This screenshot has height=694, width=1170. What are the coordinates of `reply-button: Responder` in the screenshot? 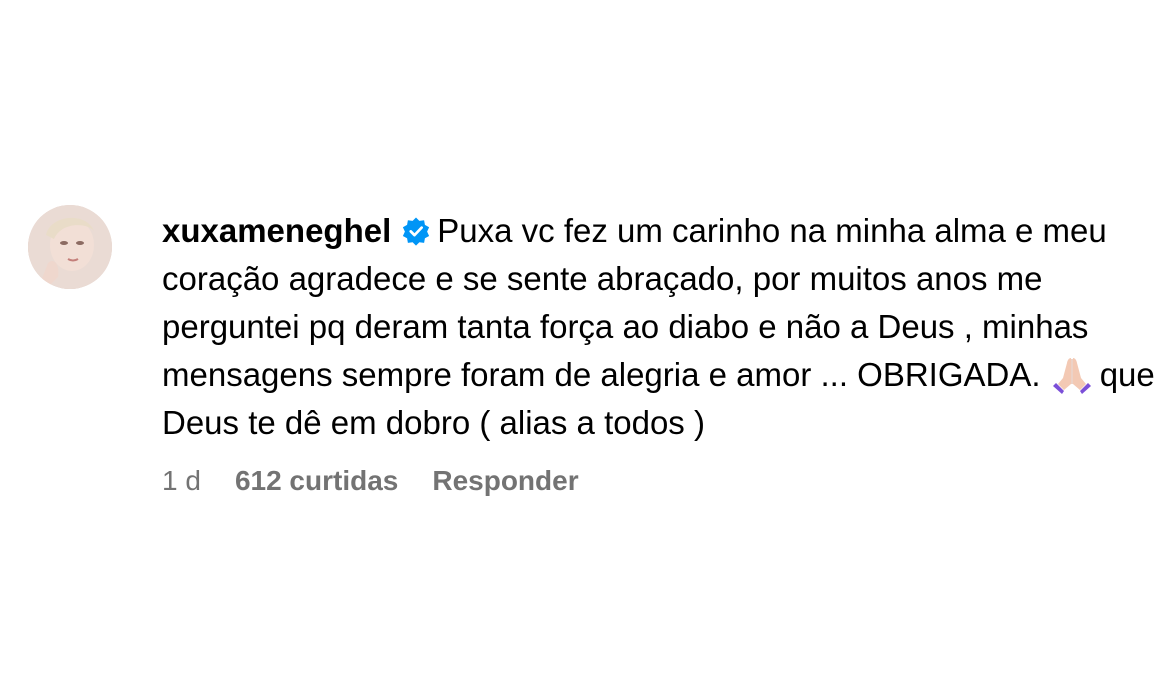 It's located at (505, 481).